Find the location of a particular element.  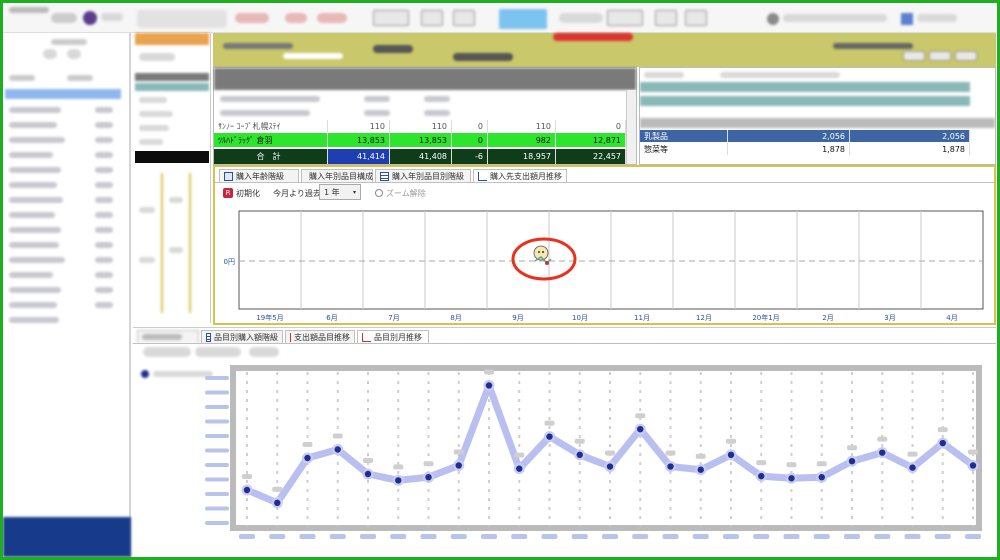

tab-blurred is located at coordinates (168, 336).